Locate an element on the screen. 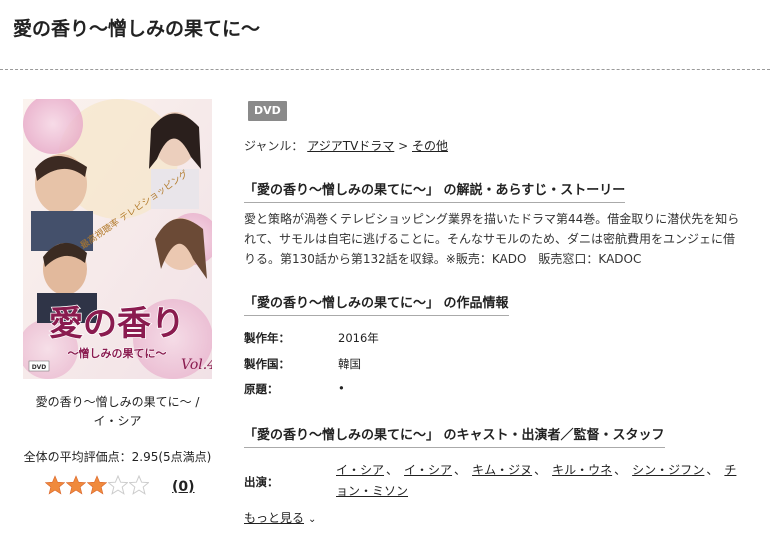 This screenshot has width=770, height=549. cover-caption: 愛の香り〜憎しみの果てに〜 / イ・シア is located at coordinates (117, 412).